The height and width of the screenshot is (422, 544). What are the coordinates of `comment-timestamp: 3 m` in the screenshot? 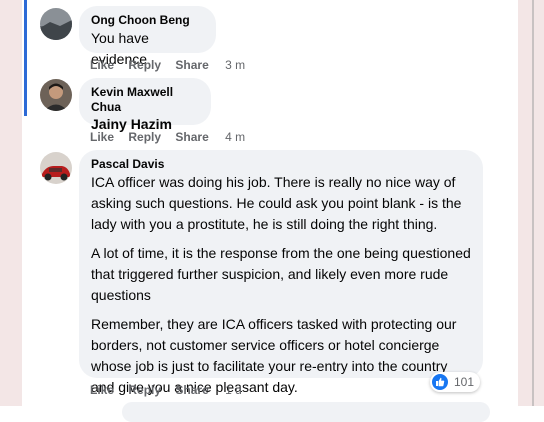 It's located at (235, 65).